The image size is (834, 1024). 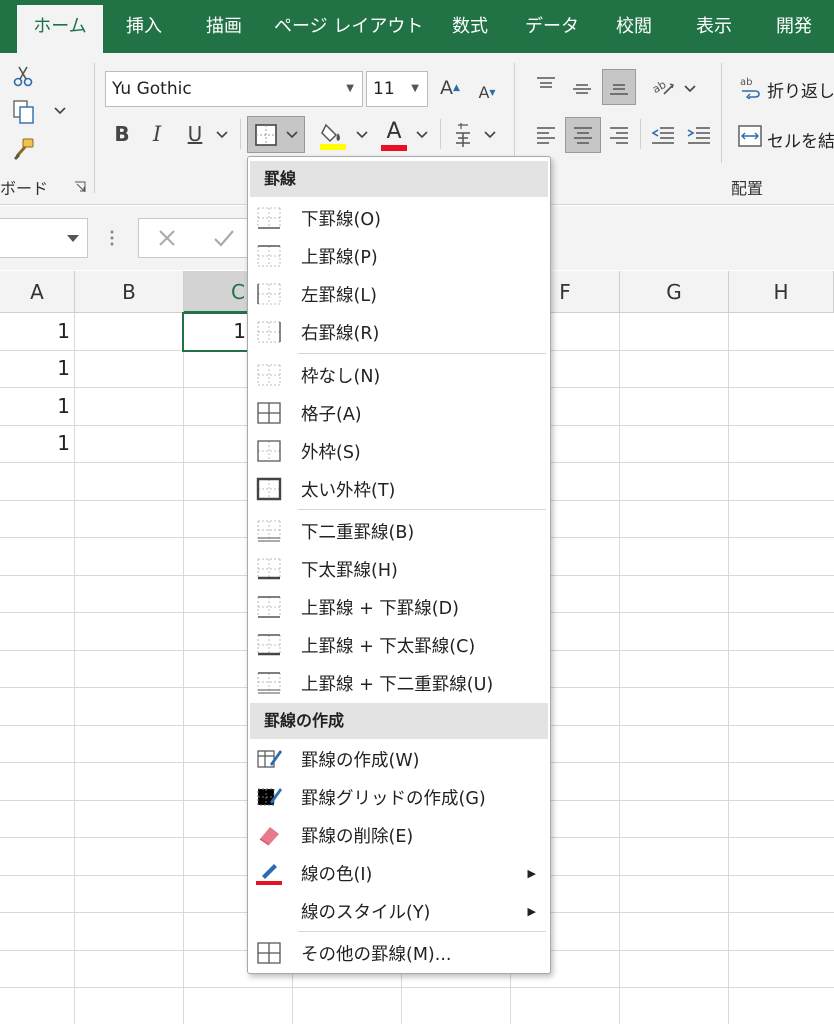 What do you see at coordinates (350, 89) in the screenshot?
I see `font-name-dropdown-icon: ▼` at bounding box center [350, 89].